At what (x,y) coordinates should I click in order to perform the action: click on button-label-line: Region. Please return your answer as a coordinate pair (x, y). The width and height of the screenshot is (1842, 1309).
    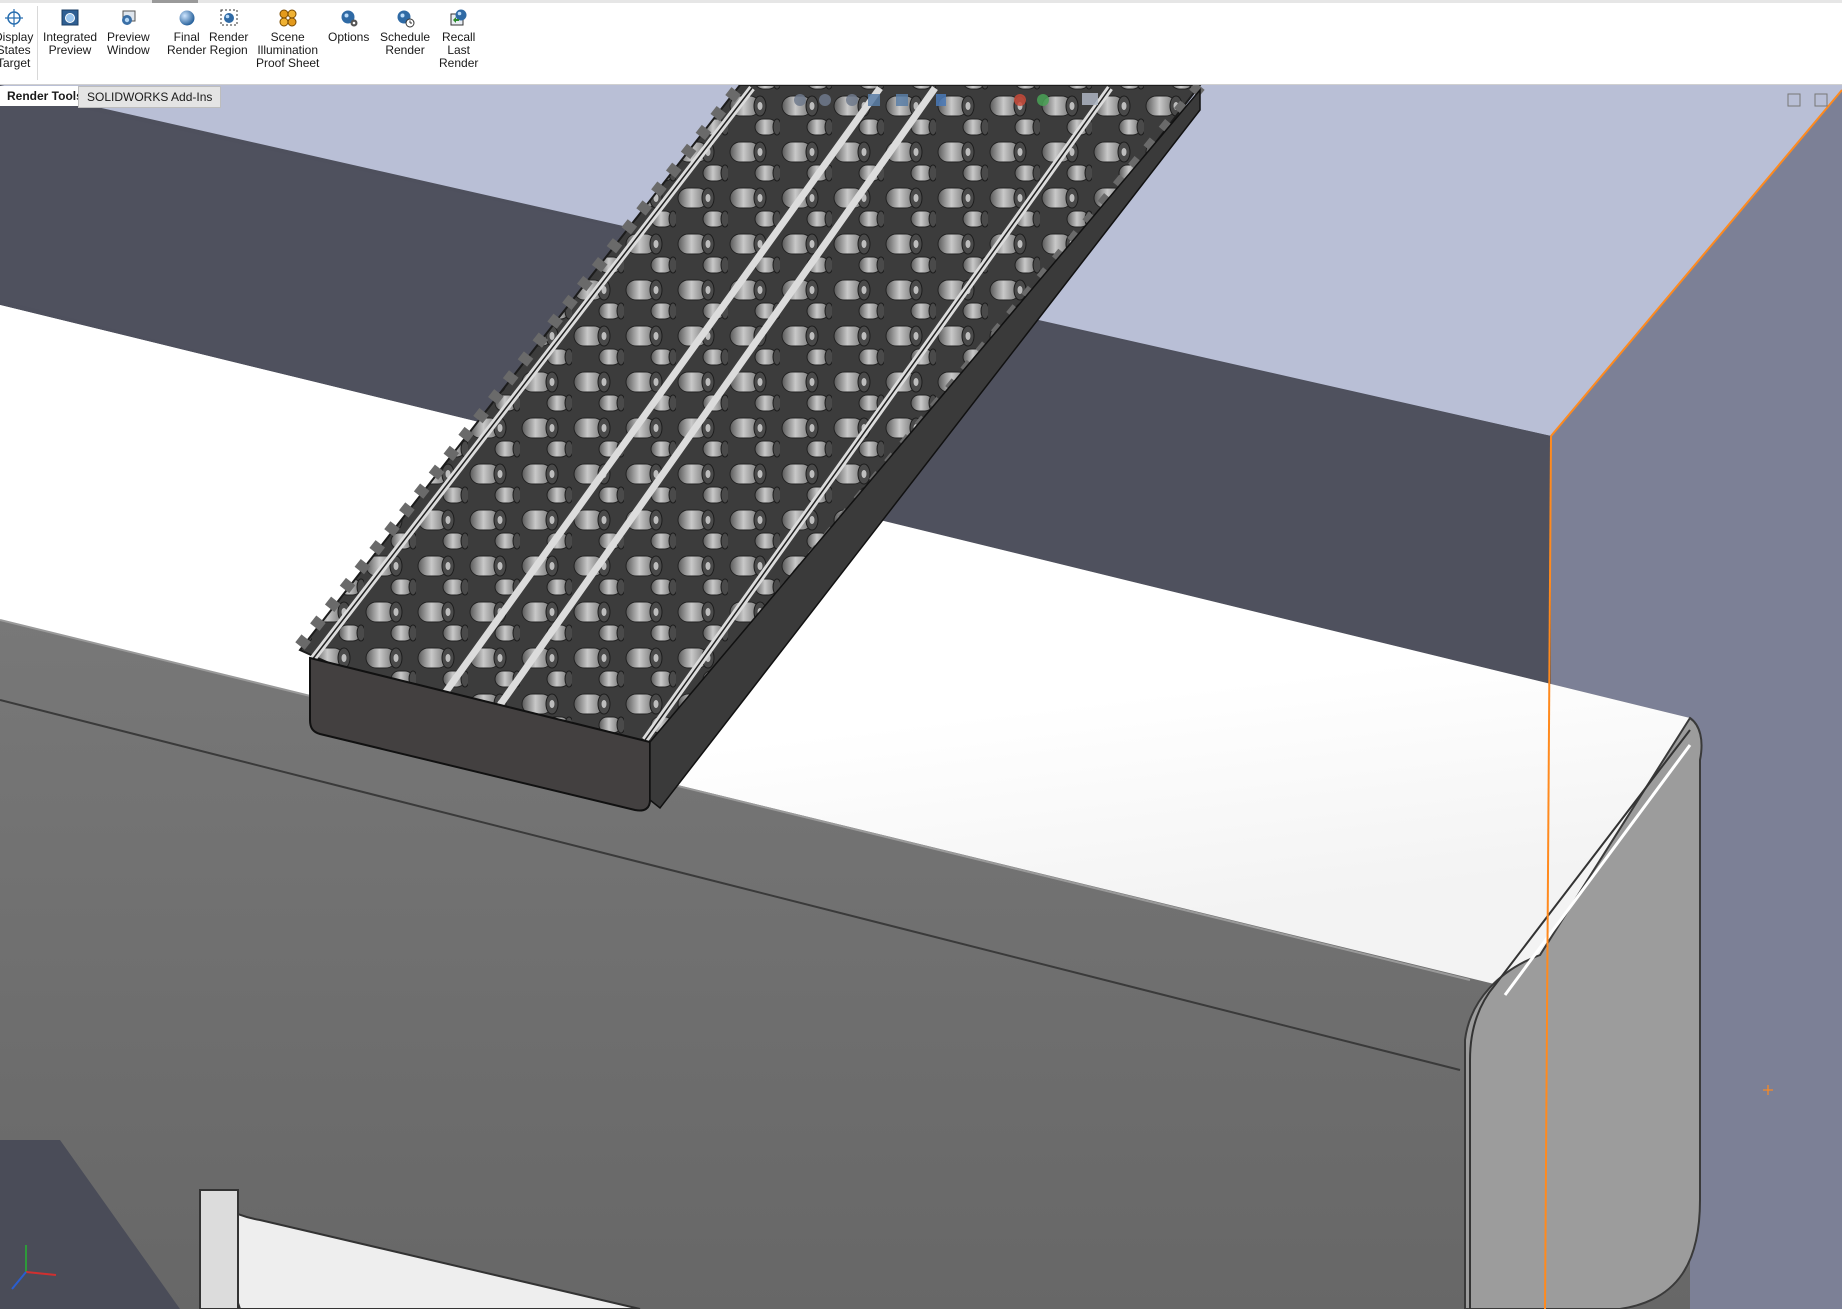
    Looking at the image, I should click on (228, 50).